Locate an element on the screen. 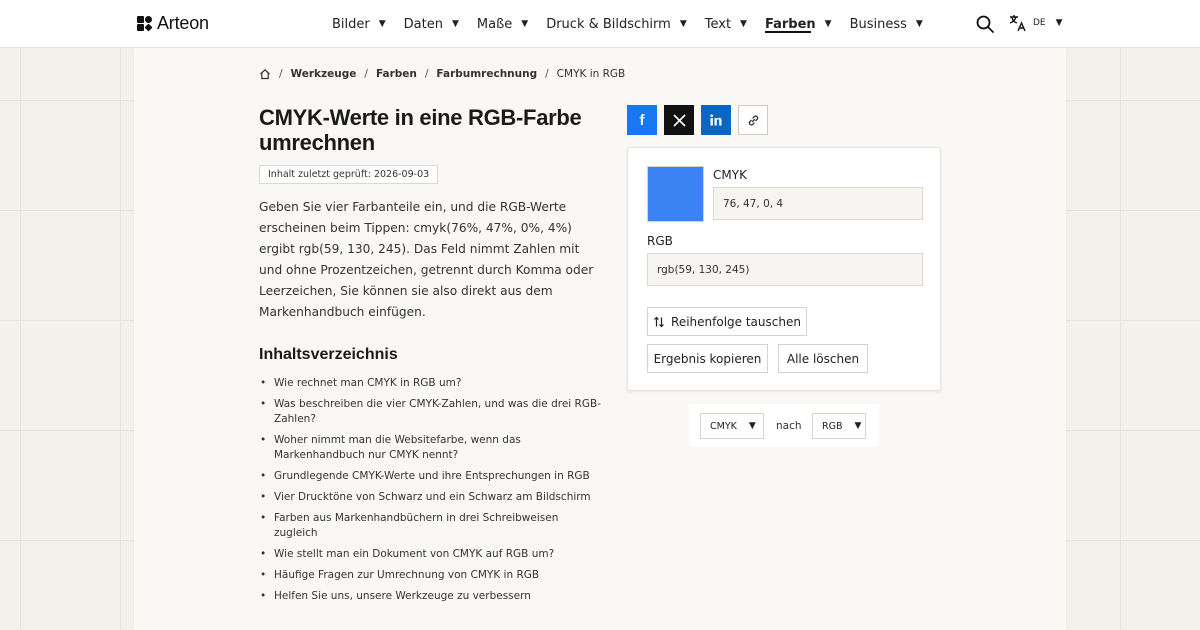  from-format-value: CMYK is located at coordinates (723, 426).